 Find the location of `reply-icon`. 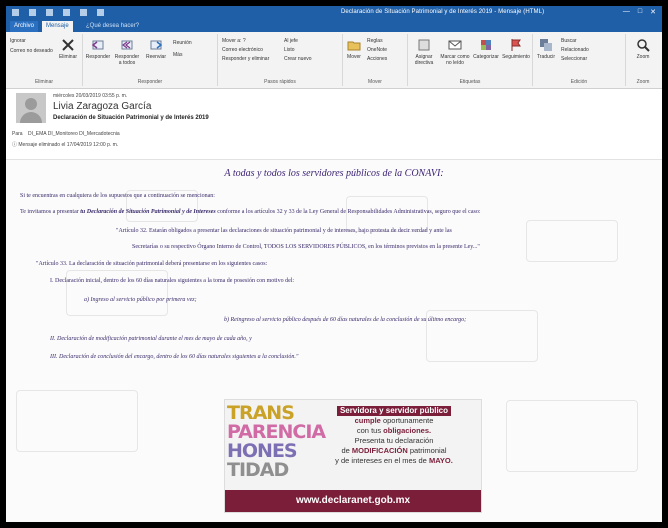

reply-icon is located at coordinates (97, 45).